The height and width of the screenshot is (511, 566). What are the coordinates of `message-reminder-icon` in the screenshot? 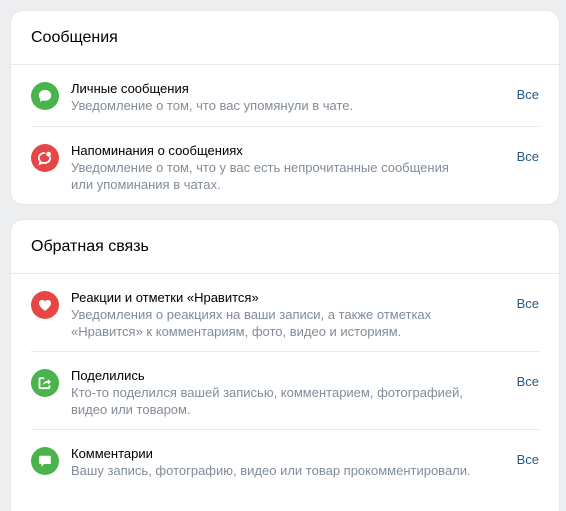 It's located at (45, 158).